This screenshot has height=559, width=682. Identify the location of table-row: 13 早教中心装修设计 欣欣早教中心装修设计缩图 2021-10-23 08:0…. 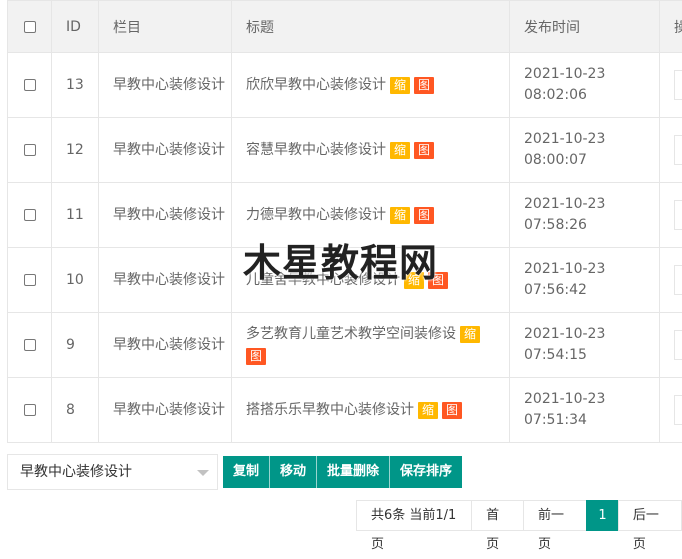
(345, 85).